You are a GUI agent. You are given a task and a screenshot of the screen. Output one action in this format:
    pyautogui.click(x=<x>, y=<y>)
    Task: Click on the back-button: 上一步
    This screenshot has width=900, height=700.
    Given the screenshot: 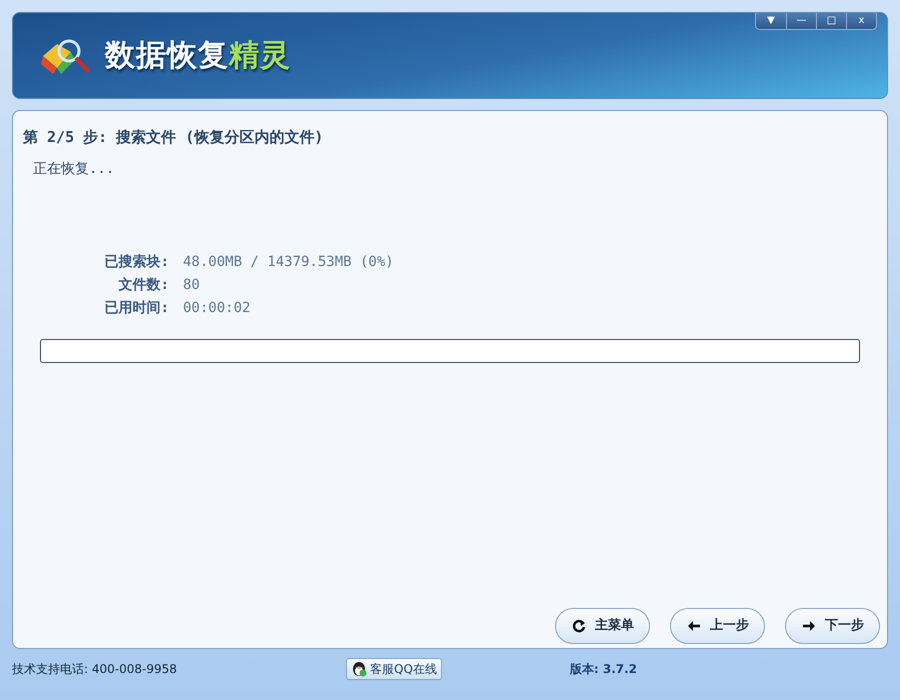 What is the action you would take?
    pyautogui.click(x=717, y=626)
    